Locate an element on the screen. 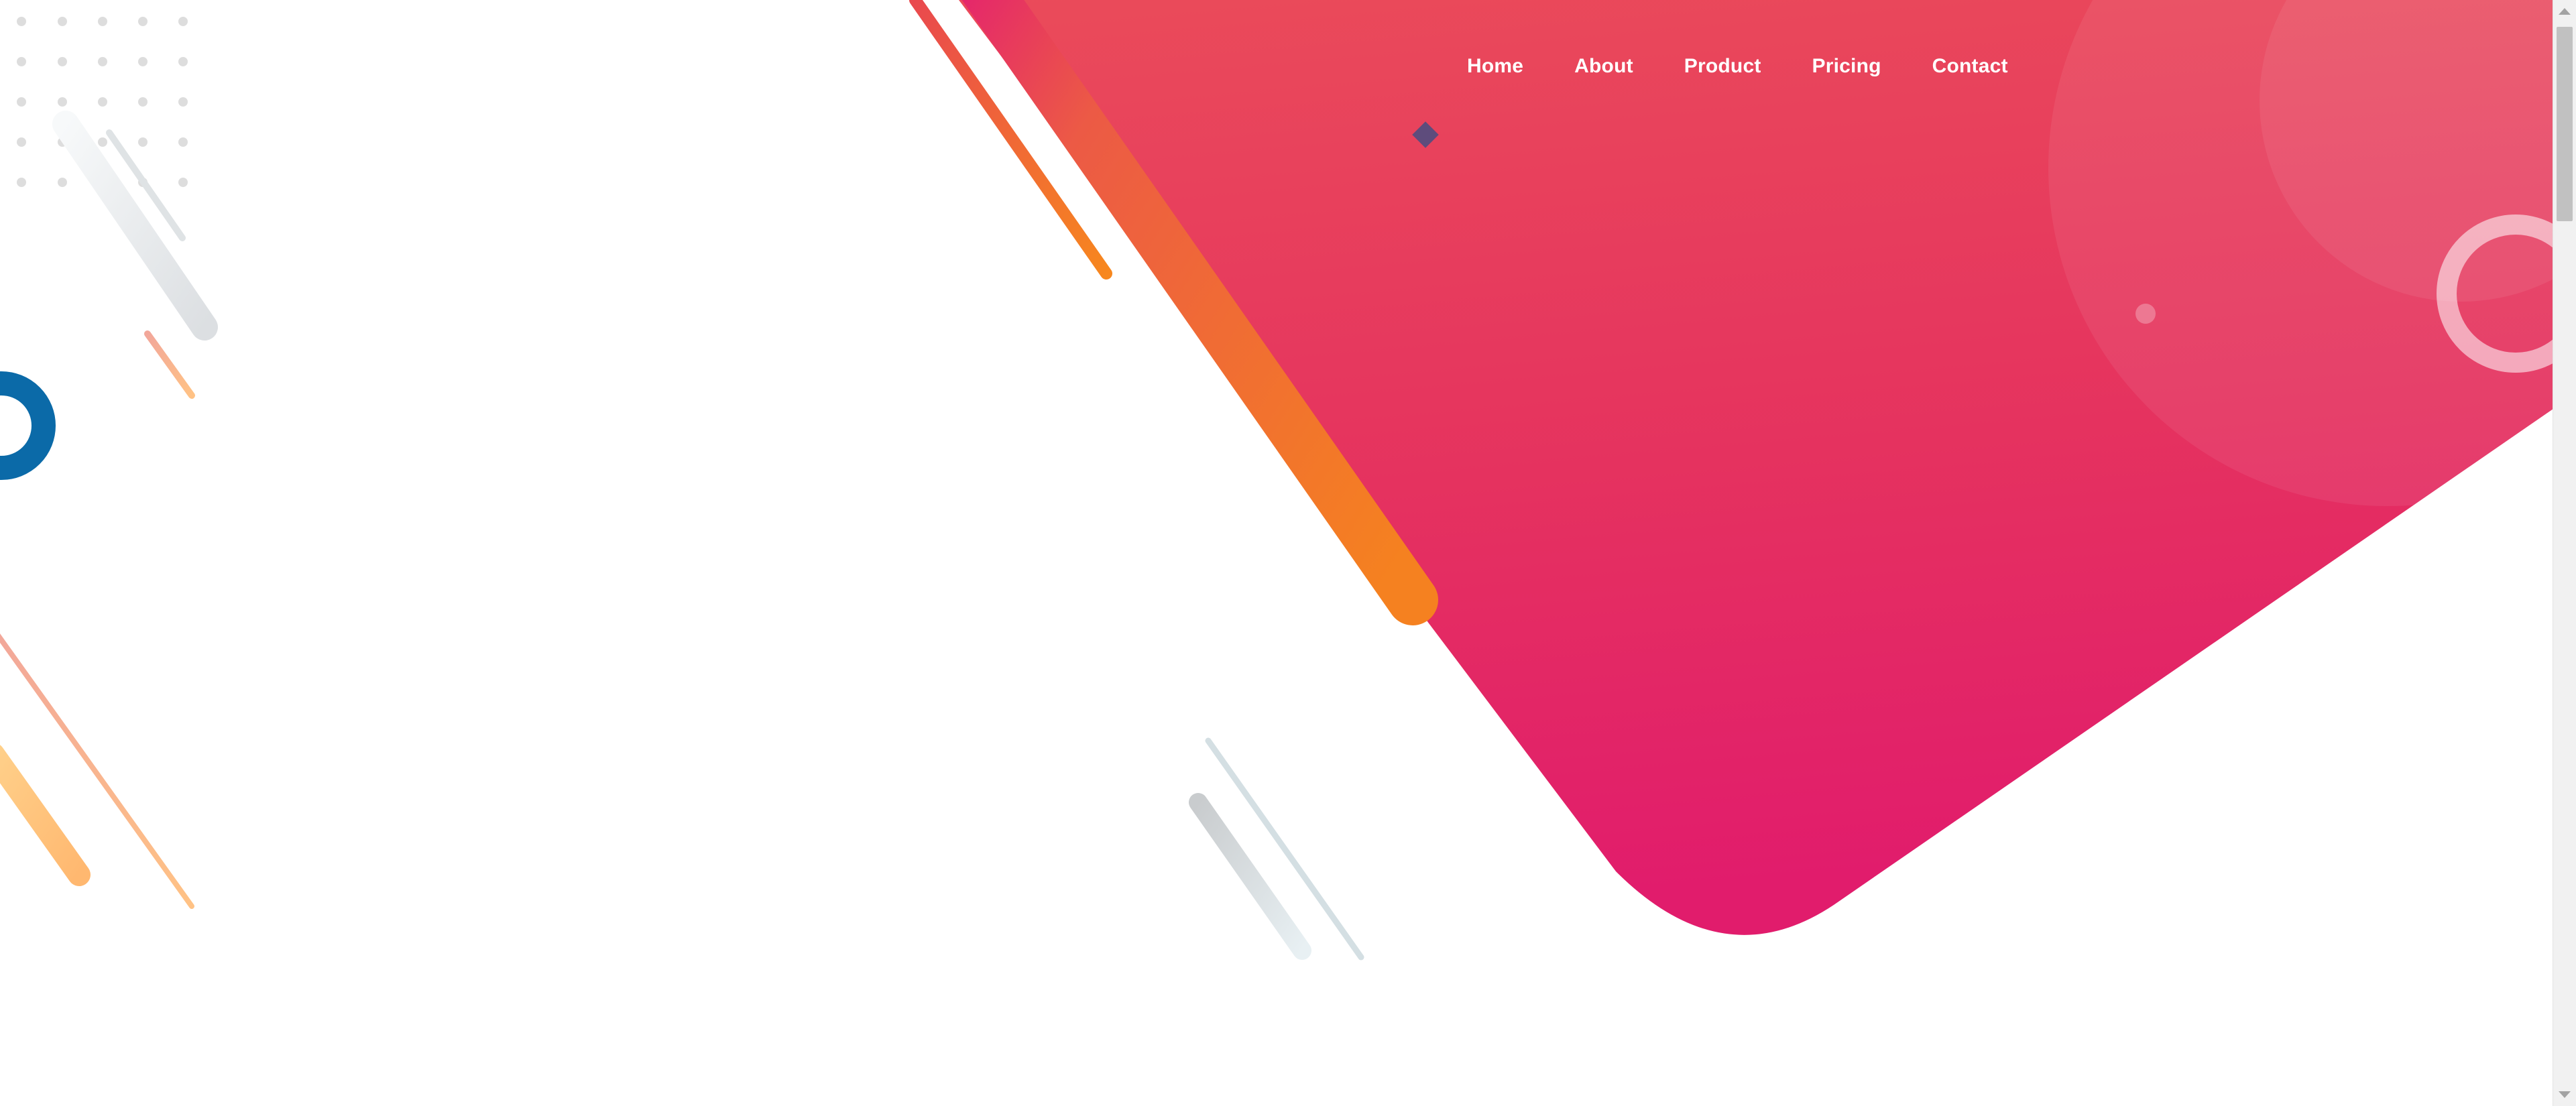 Image resolution: width=2576 pixels, height=1106 pixels. scroll-up-arrow-icon is located at coordinates (2564, 11).